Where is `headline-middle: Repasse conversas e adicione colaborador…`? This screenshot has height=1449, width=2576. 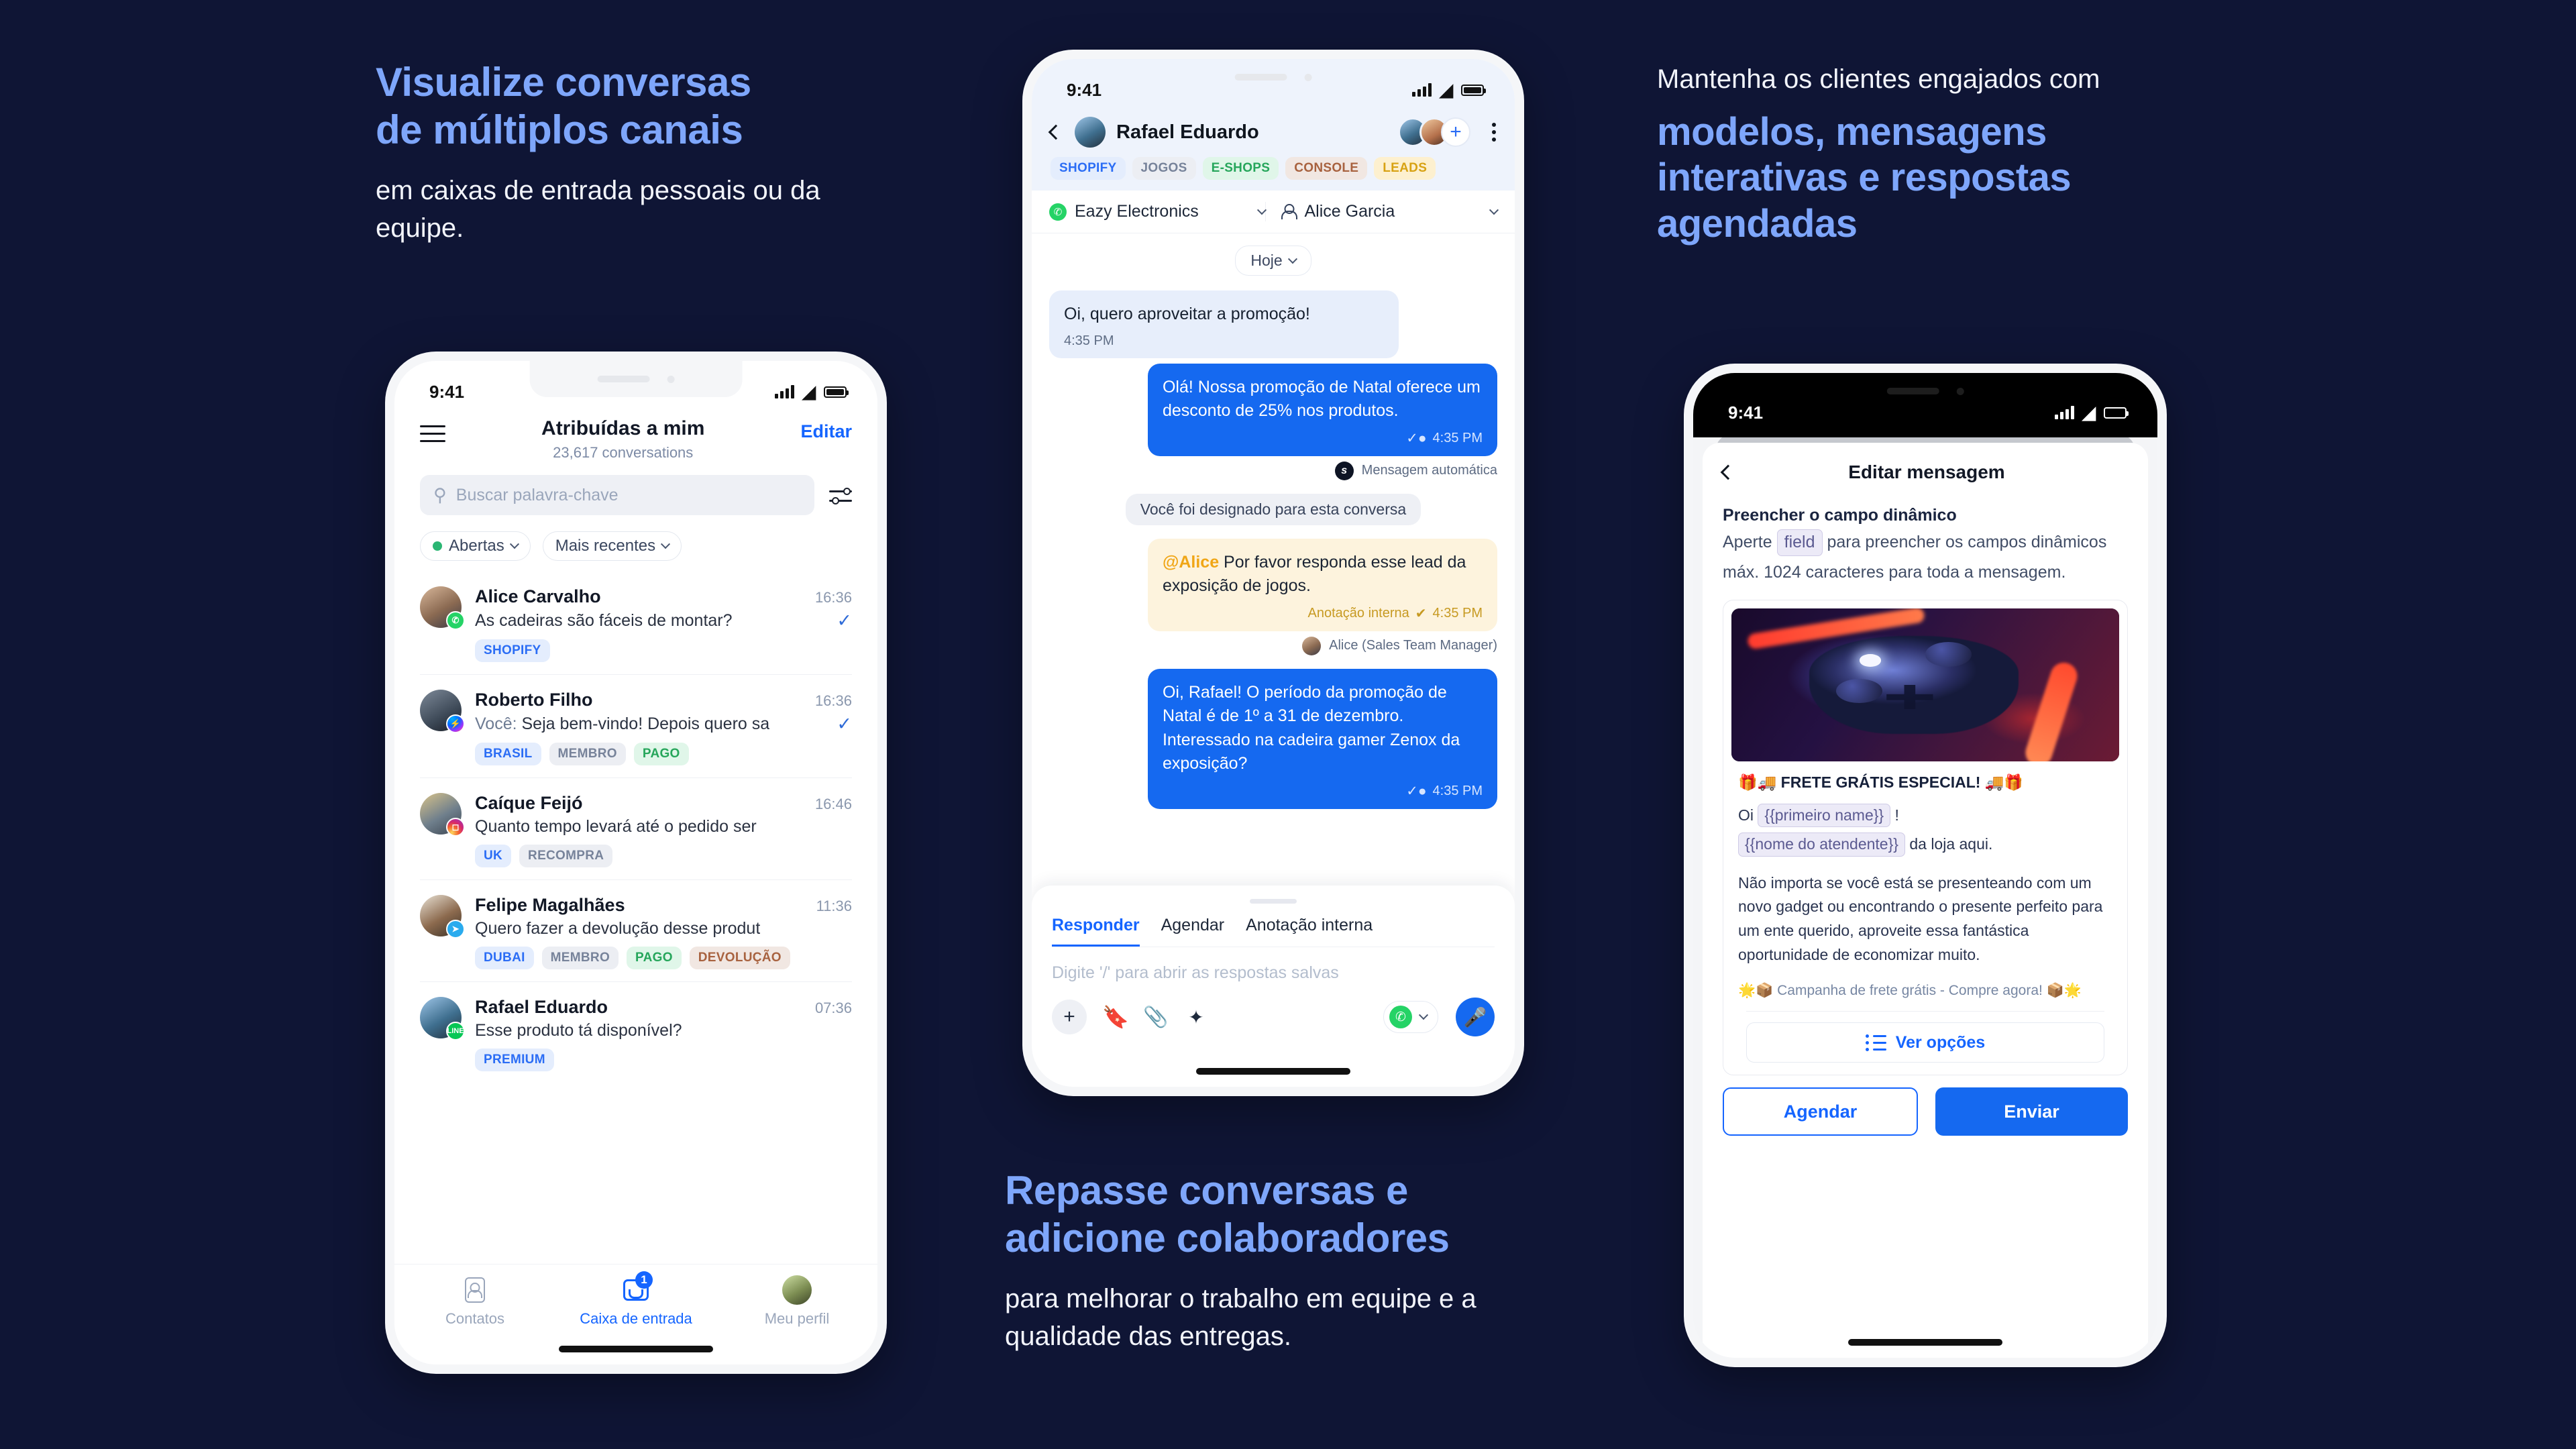 headline-middle: Repasse conversas e adicione colaborador… is located at coordinates (1300, 1215).